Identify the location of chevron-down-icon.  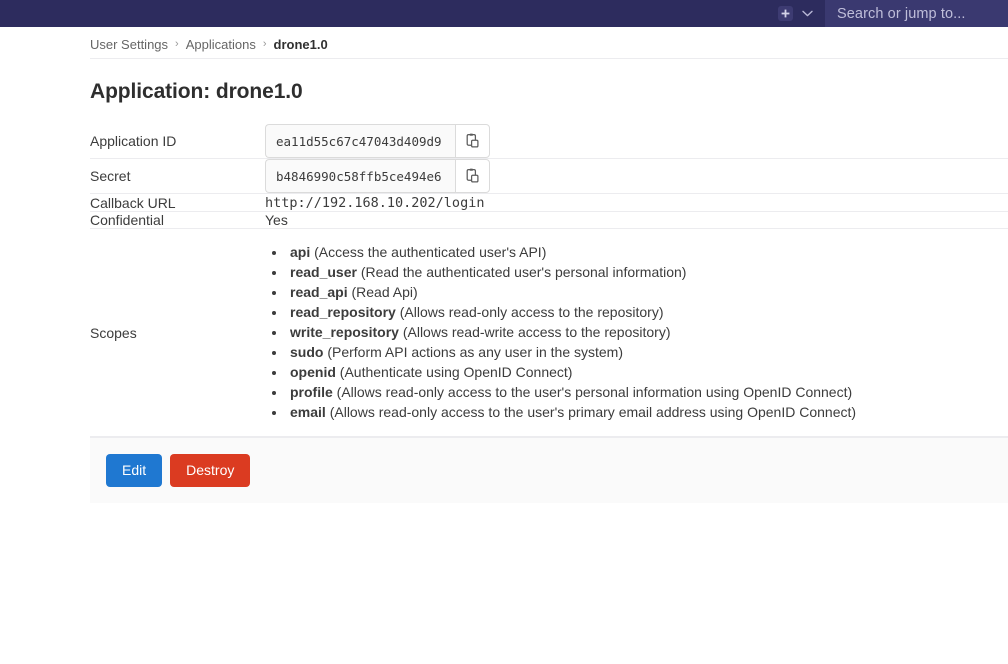
(807, 13).